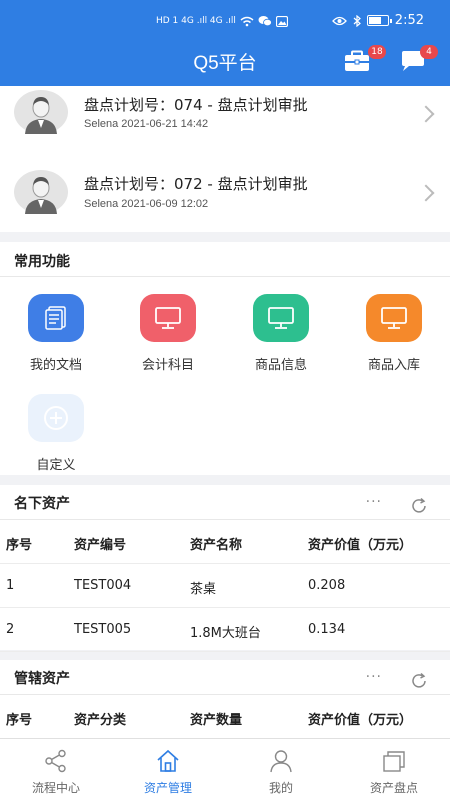  What do you see at coordinates (327, 629) in the screenshot?
I see `table-cell: 0.134` at bounding box center [327, 629].